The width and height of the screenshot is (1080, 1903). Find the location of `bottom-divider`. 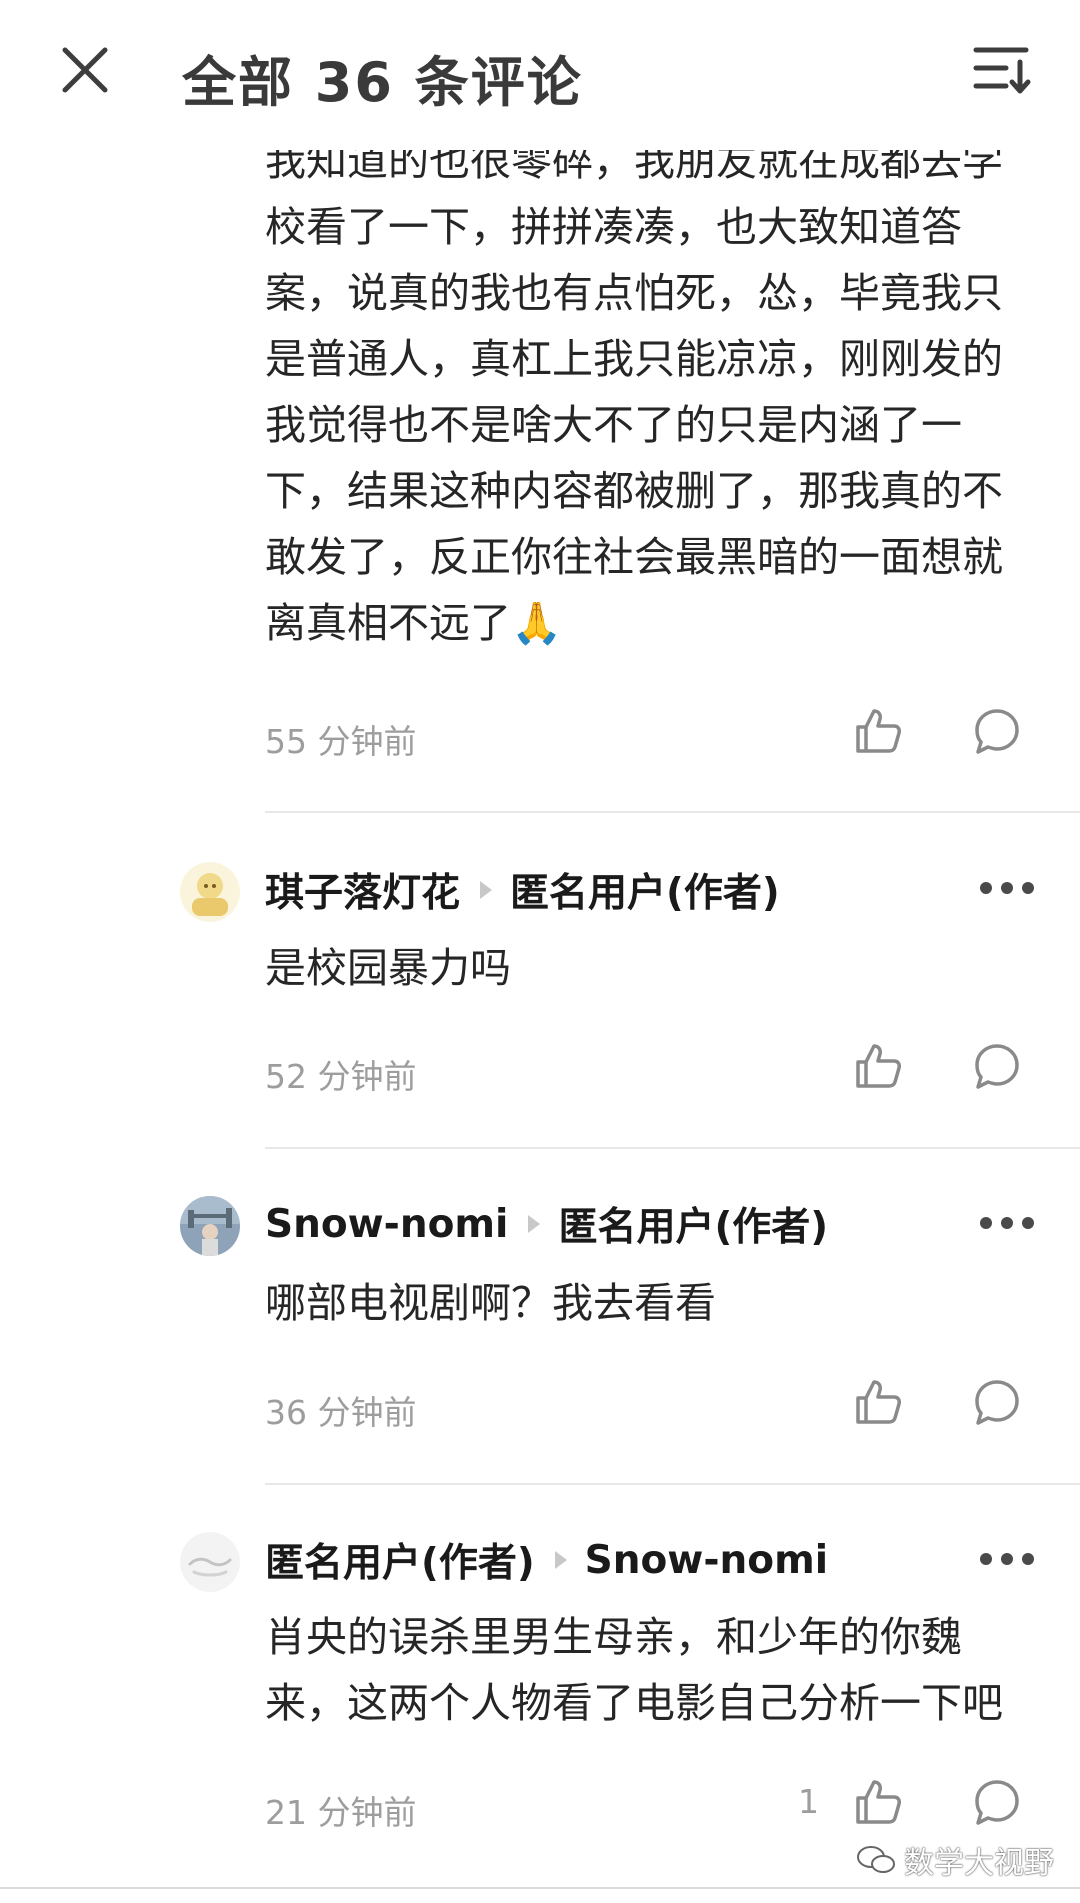

bottom-divider is located at coordinates (540, 1888).